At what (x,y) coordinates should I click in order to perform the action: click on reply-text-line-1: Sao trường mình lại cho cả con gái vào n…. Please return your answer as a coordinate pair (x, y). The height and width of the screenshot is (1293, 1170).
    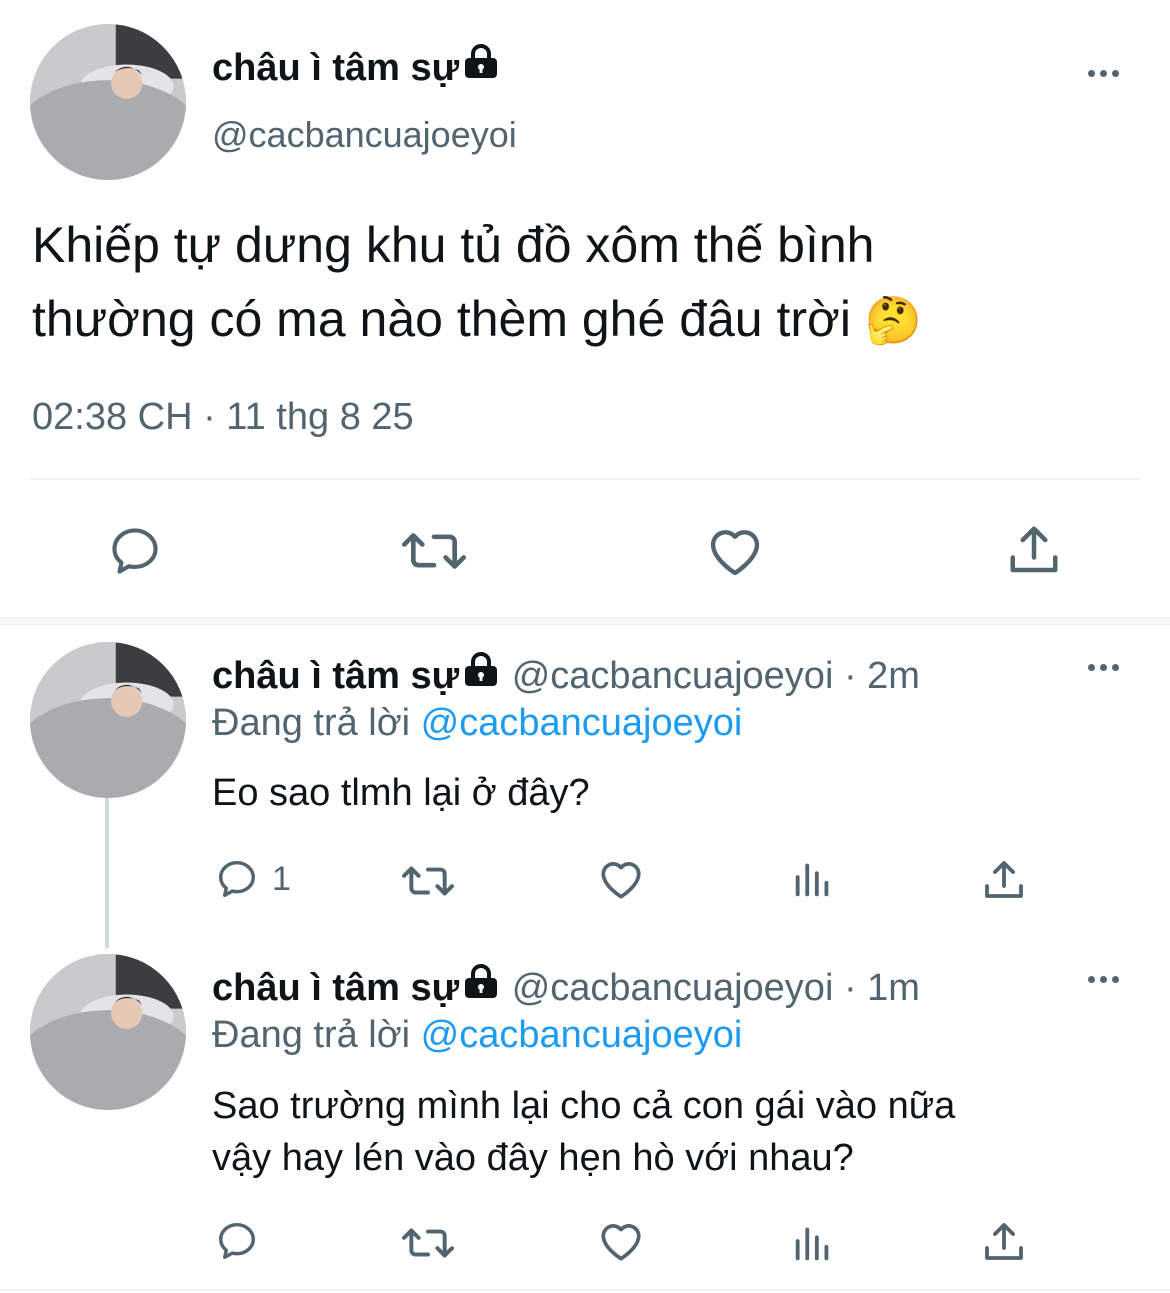
    Looking at the image, I should click on (584, 1106).